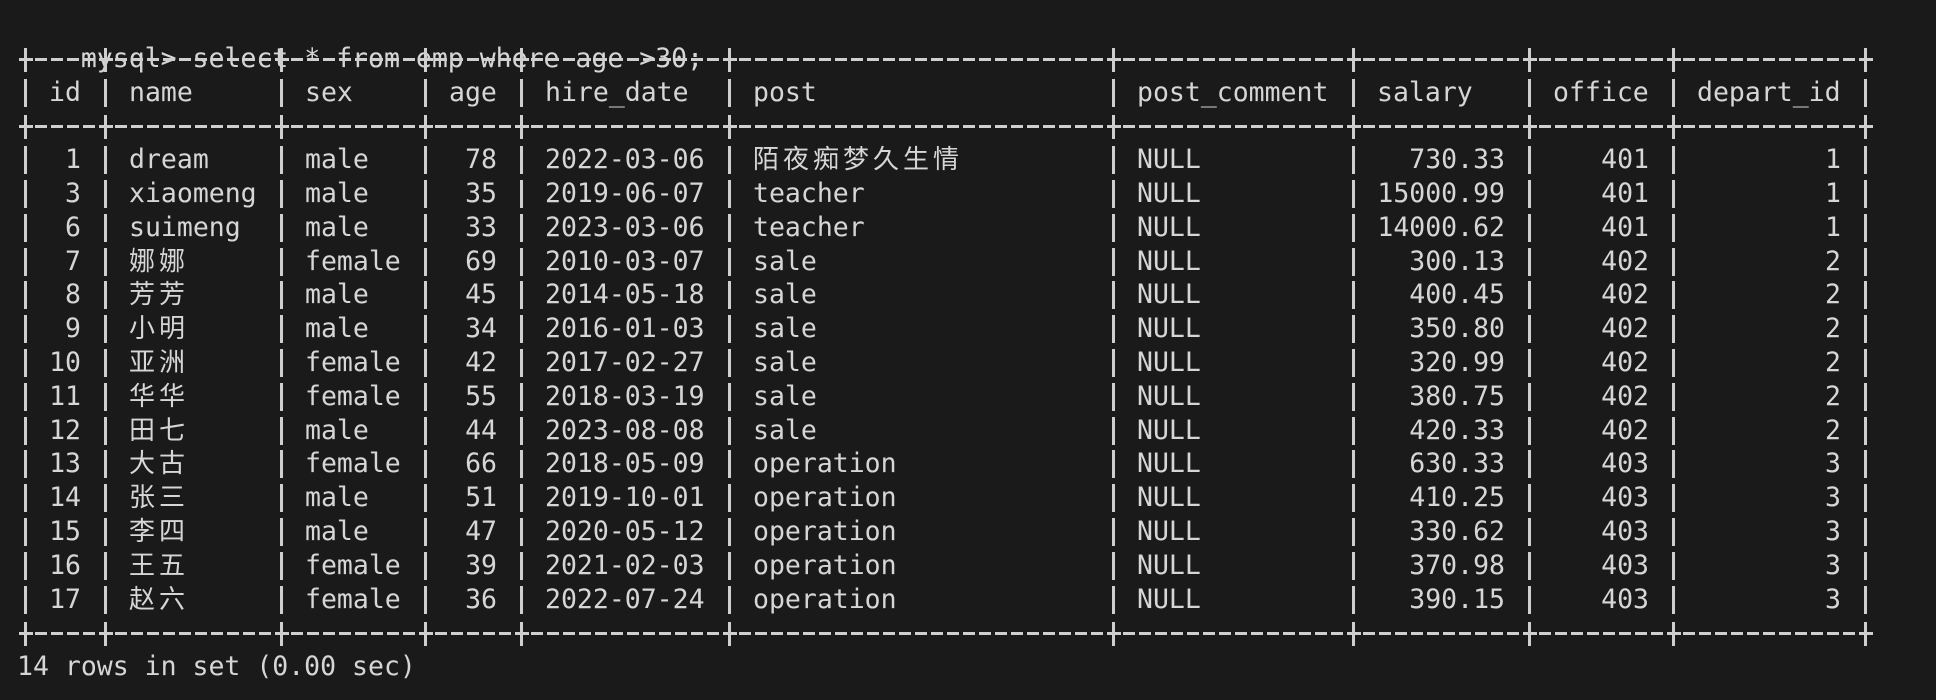 Image resolution: width=1936 pixels, height=700 pixels. Describe the element at coordinates (481, 430) in the screenshot. I see `cell-age: 44` at that location.